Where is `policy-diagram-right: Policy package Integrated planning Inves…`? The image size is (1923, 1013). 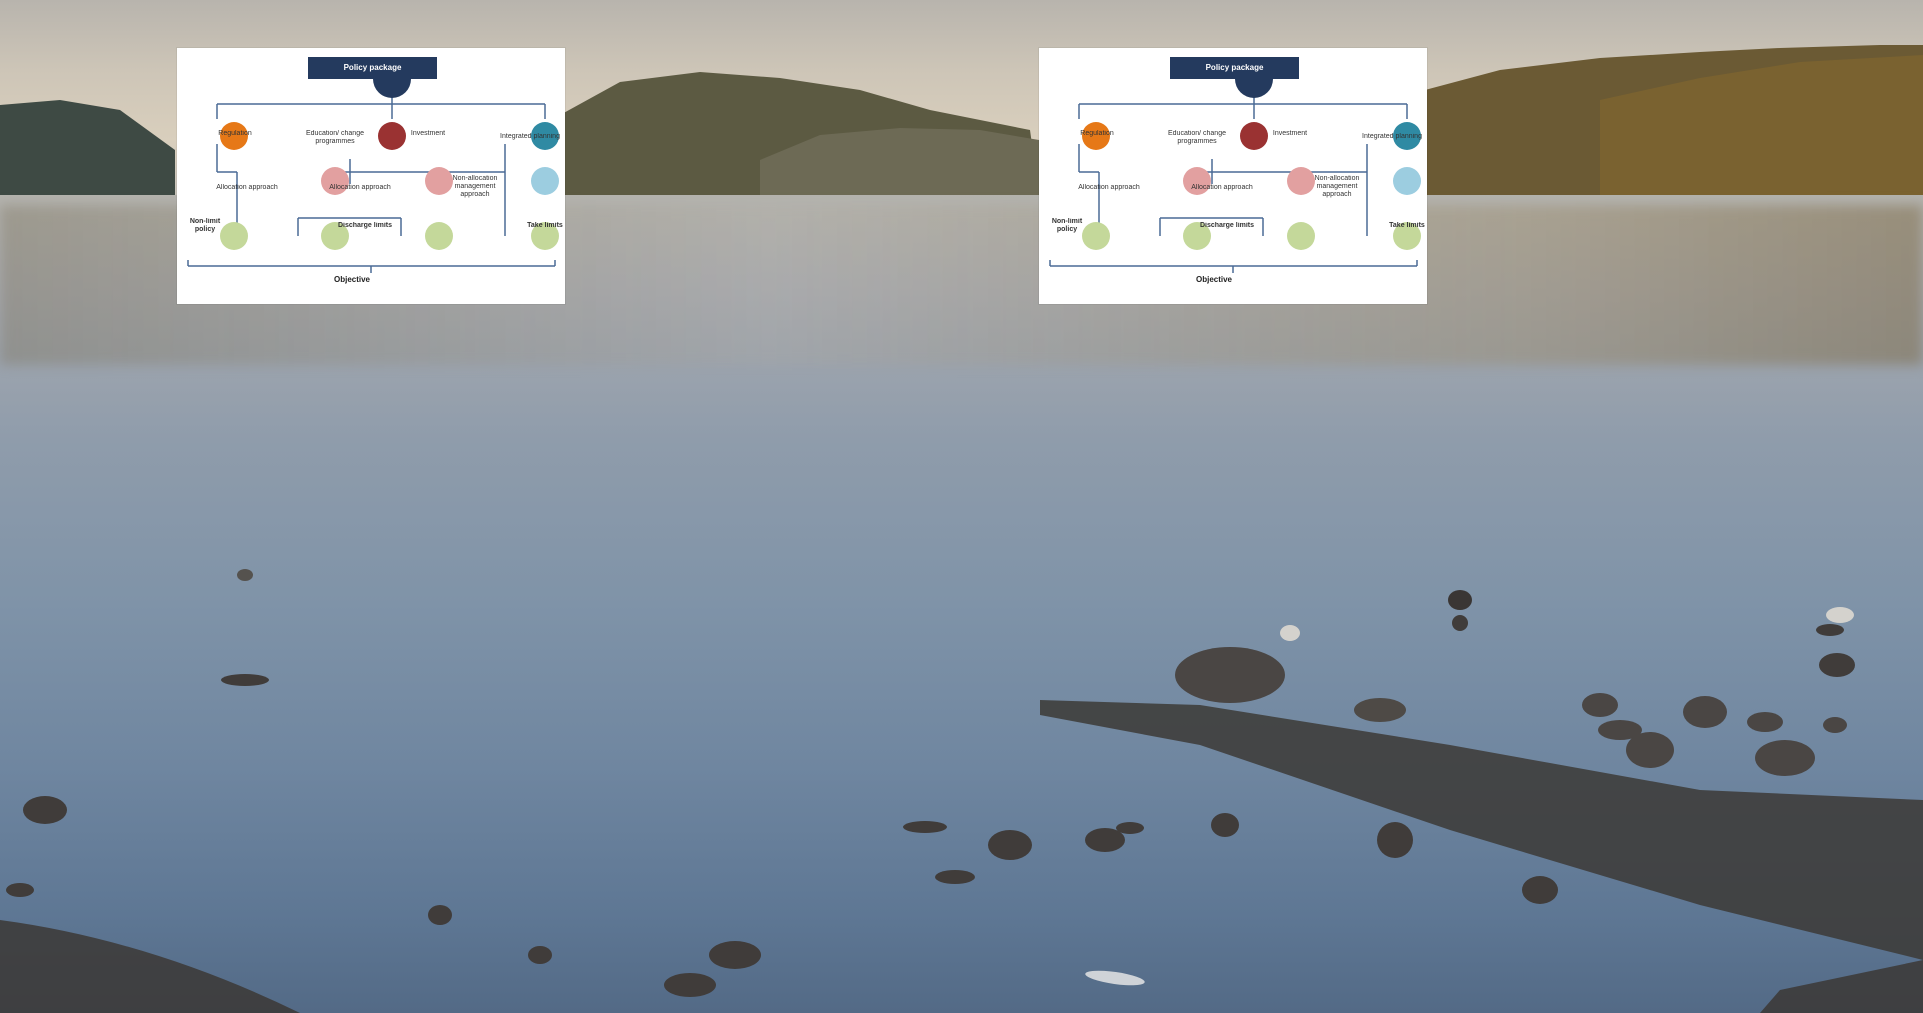 policy-diagram-right: Policy package Integrated planning Inves… is located at coordinates (1233, 176).